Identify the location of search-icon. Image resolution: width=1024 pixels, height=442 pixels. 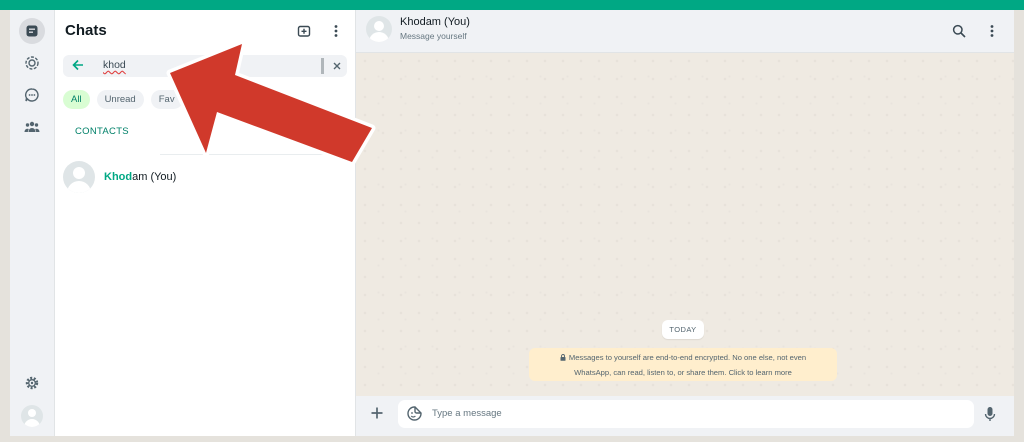
(959, 31).